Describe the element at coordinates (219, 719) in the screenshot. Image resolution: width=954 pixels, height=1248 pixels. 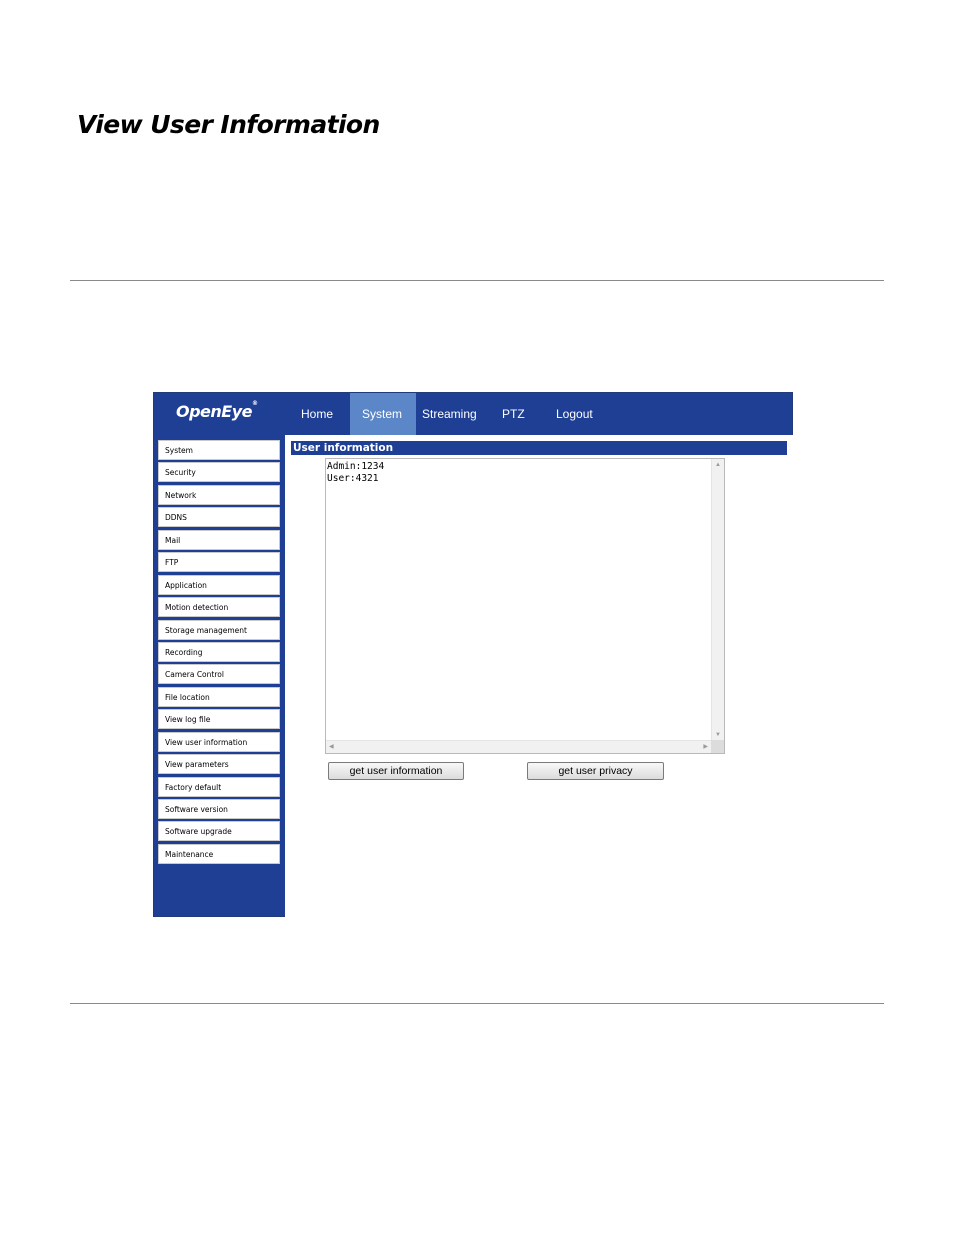
I see `sidebar-item-view-log-file: View log file` at that location.